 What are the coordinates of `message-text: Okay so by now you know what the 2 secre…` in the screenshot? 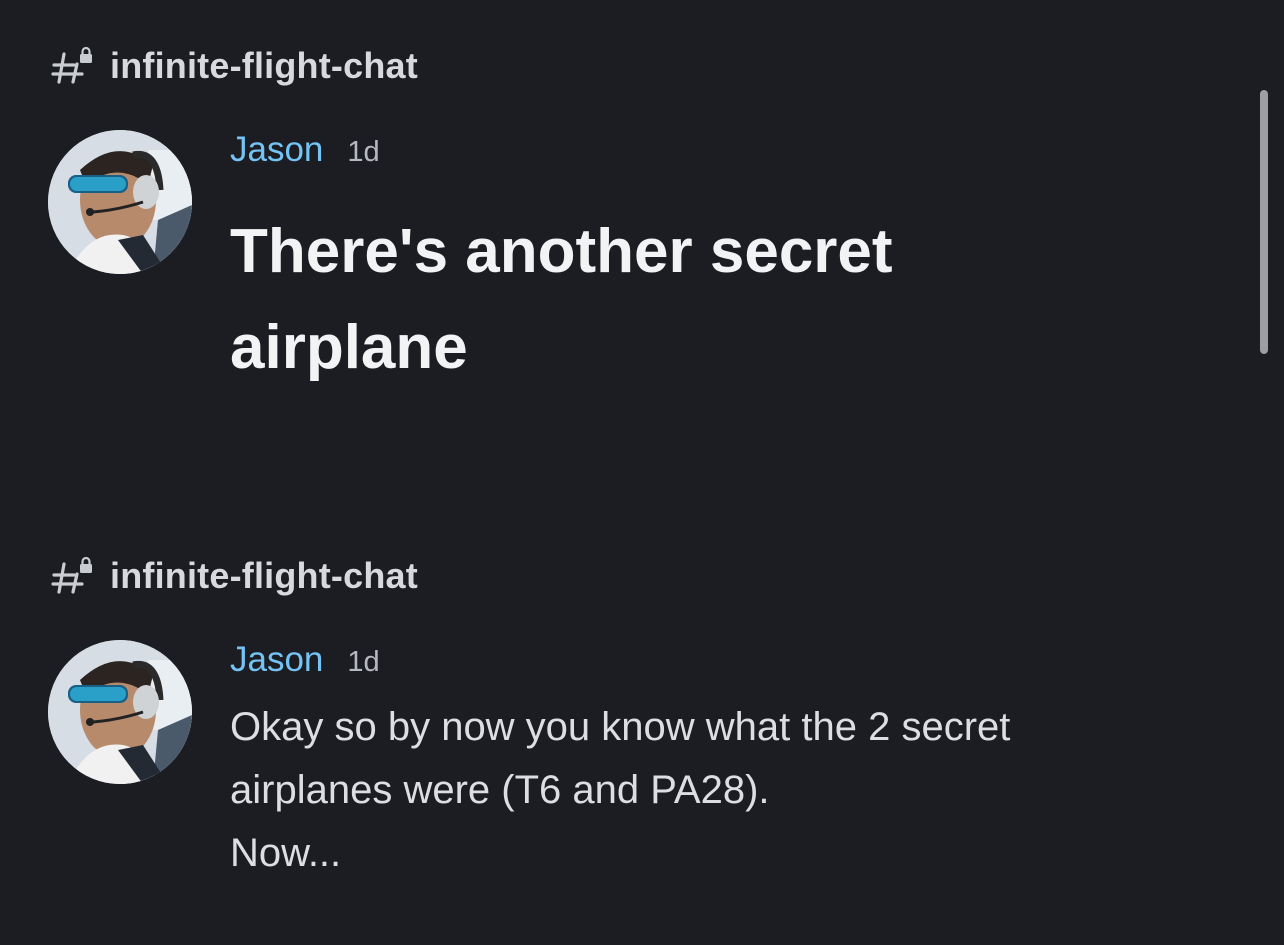 It's located at (710, 790).